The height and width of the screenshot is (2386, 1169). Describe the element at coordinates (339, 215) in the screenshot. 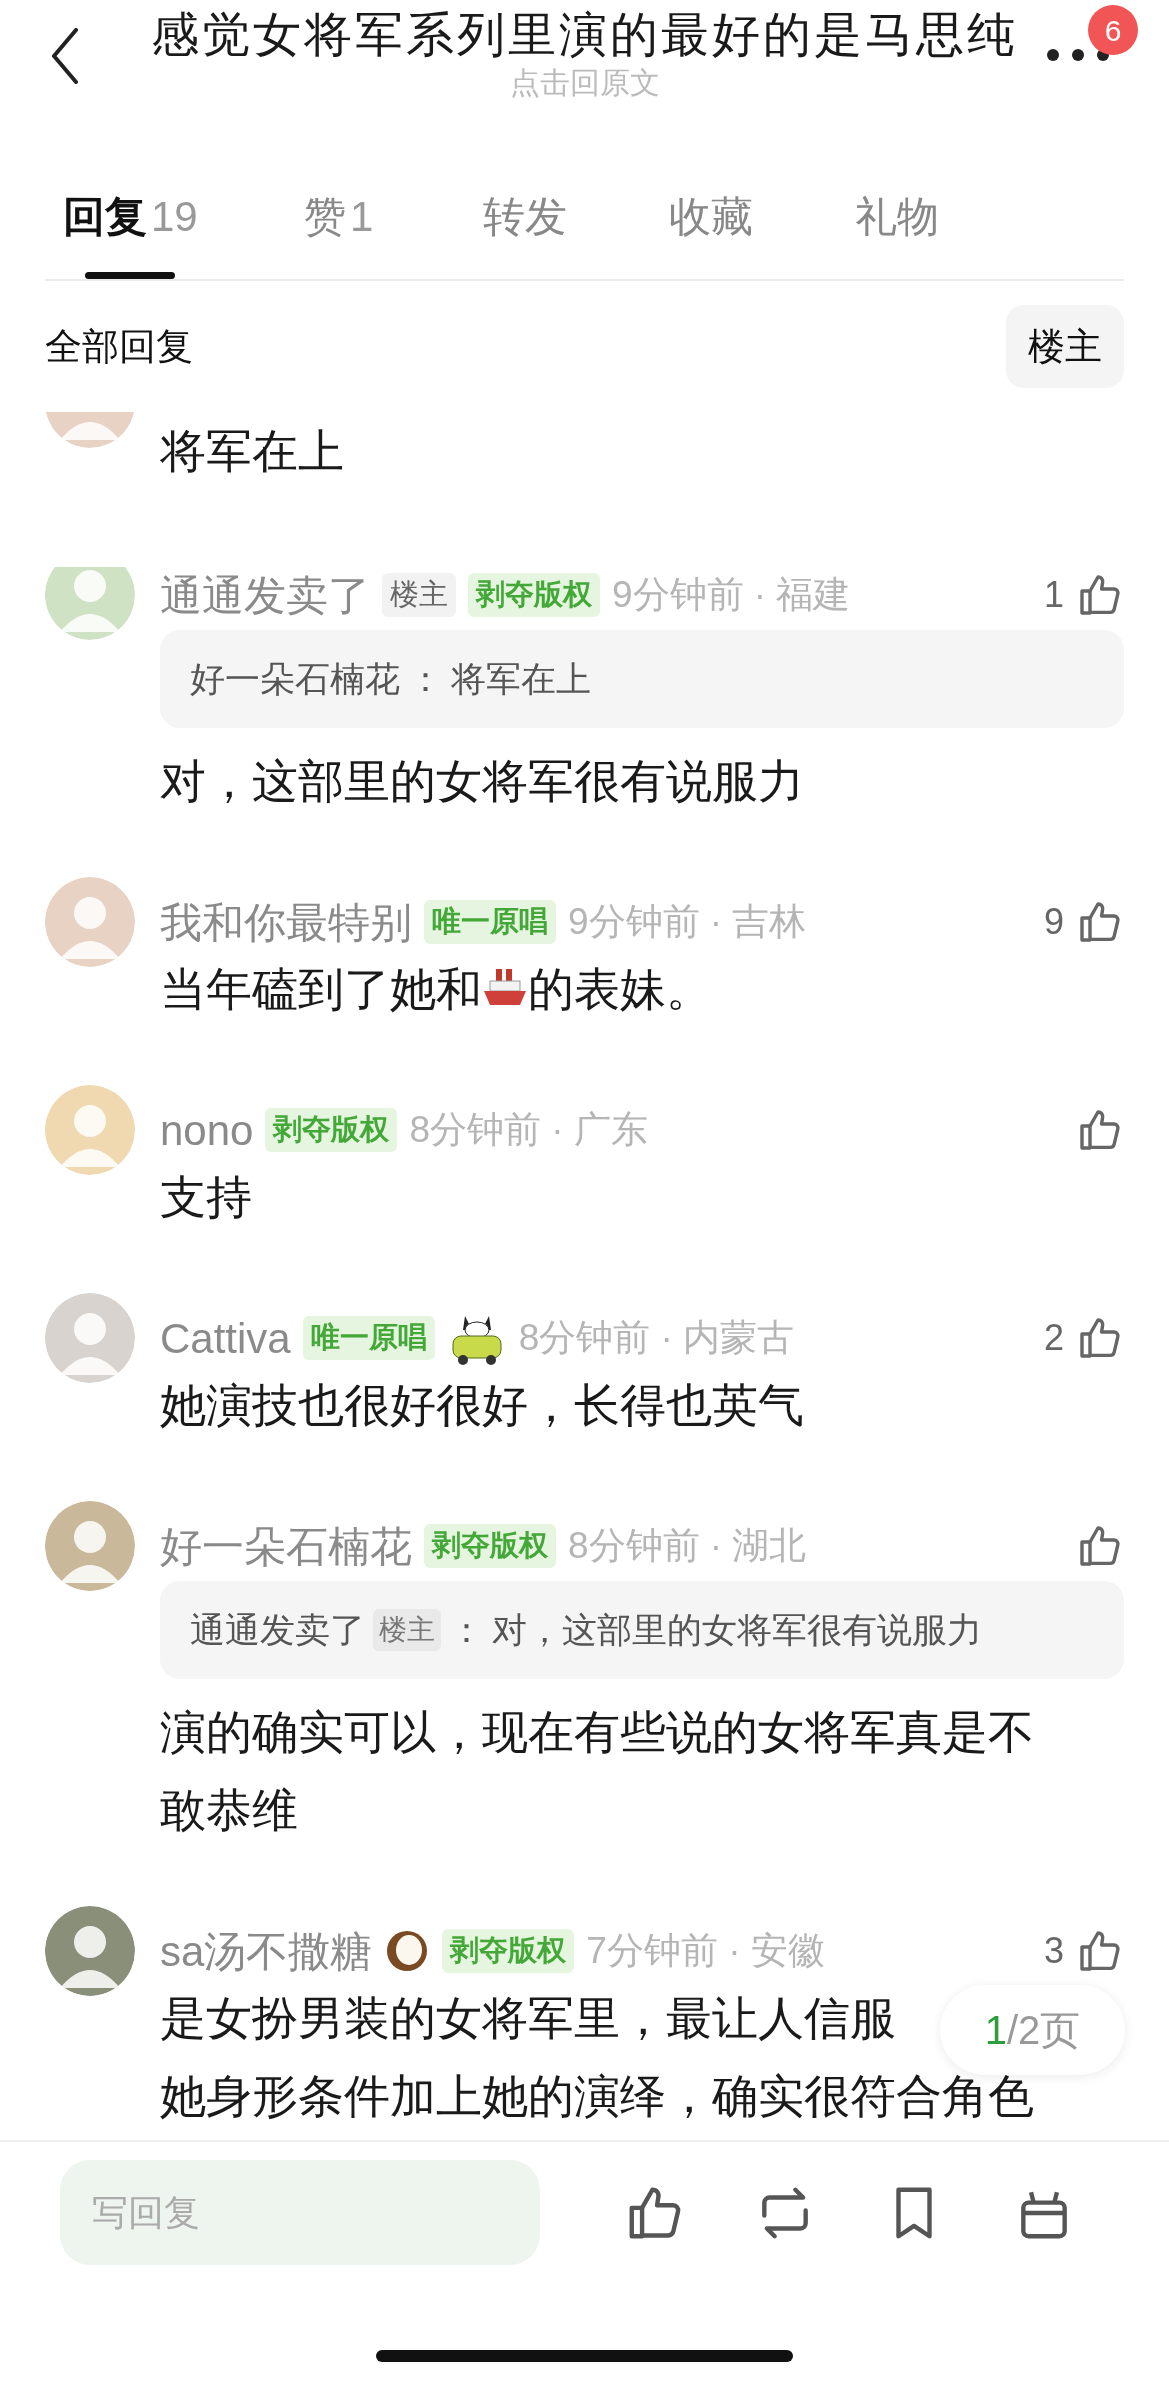

I see `tab: 赞1` at that location.